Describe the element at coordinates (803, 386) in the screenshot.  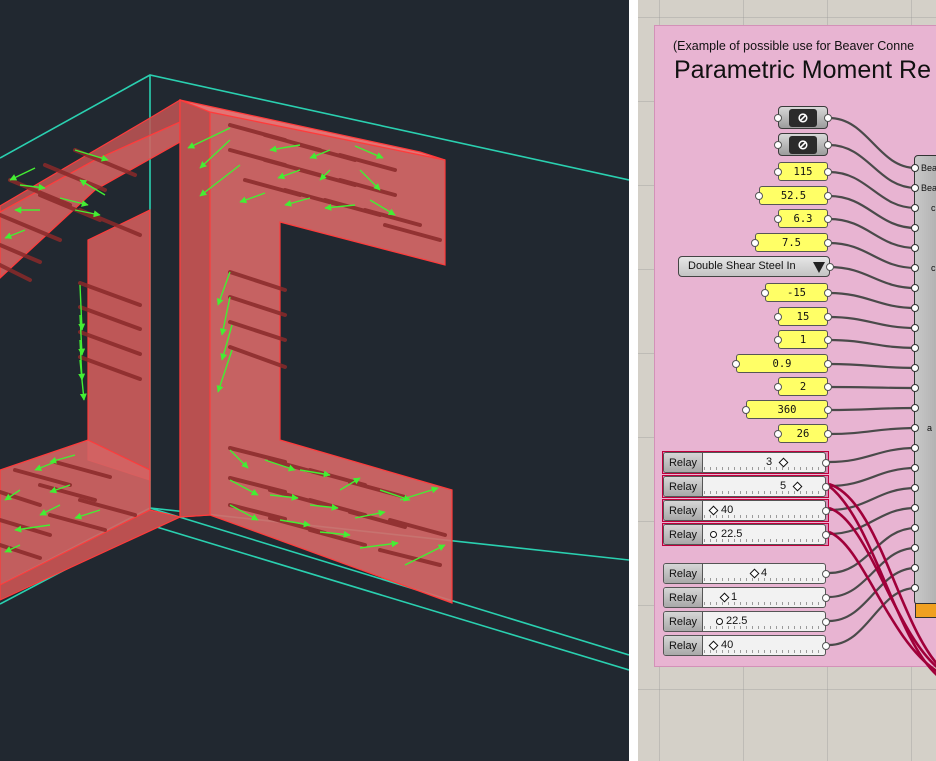
I see `panel-2: 2` at that location.